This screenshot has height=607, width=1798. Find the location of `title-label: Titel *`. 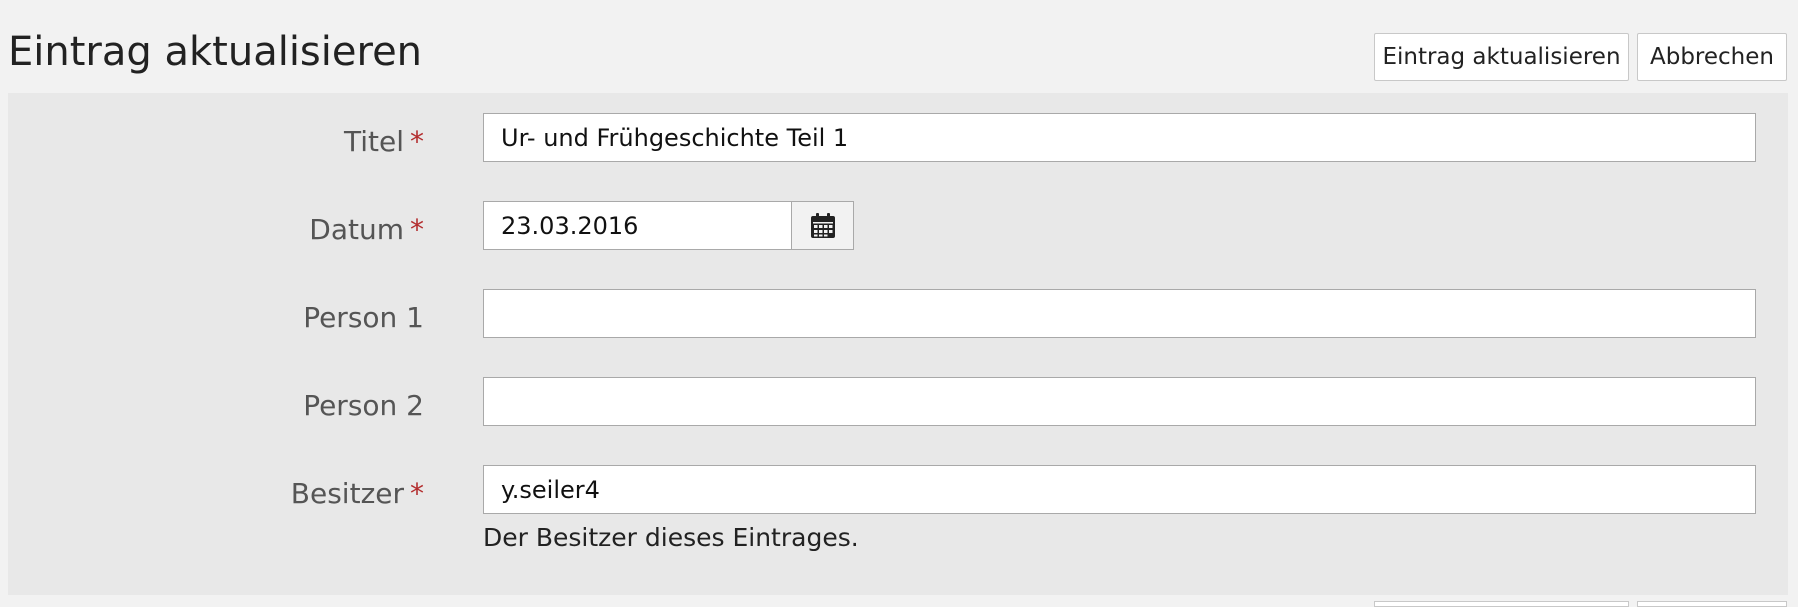

title-label: Titel * is located at coordinates (384, 142).